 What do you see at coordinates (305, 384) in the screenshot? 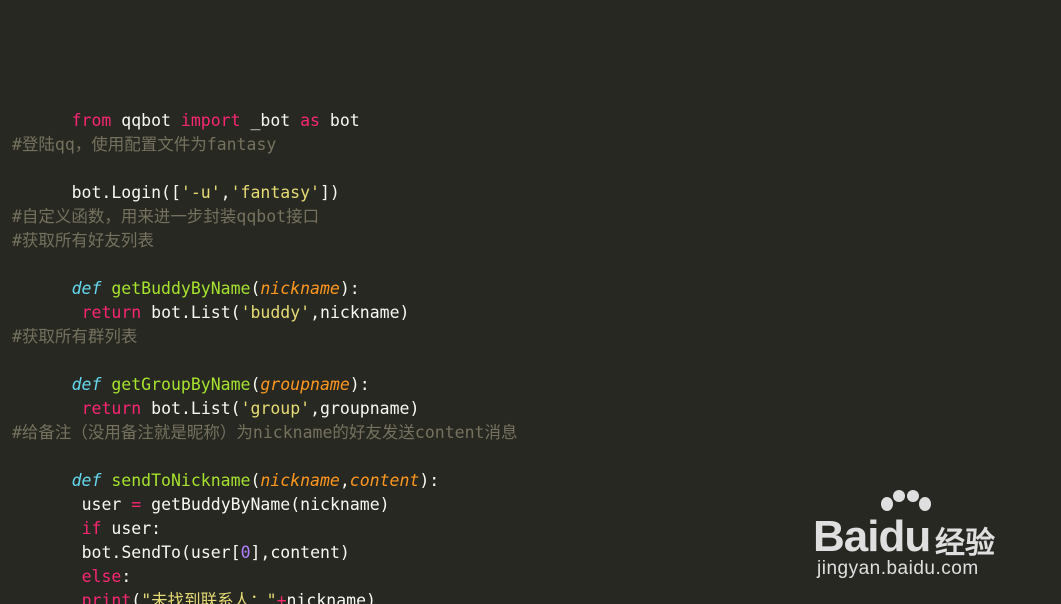
I see `token-param: groupname` at bounding box center [305, 384].